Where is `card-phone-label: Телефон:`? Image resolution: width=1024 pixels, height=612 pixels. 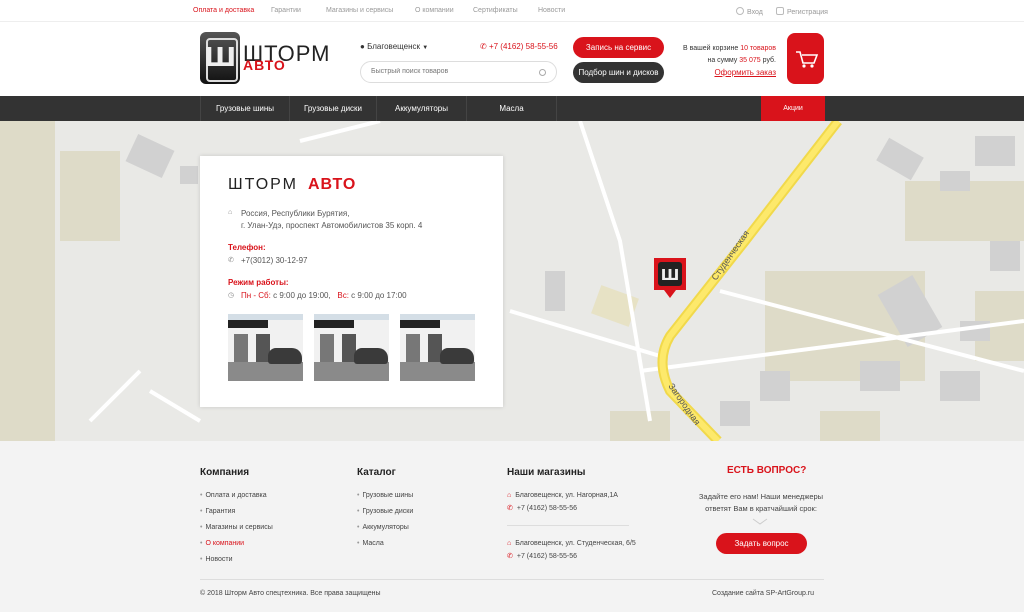 card-phone-label: Телефон: is located at coordinates (247, 247).